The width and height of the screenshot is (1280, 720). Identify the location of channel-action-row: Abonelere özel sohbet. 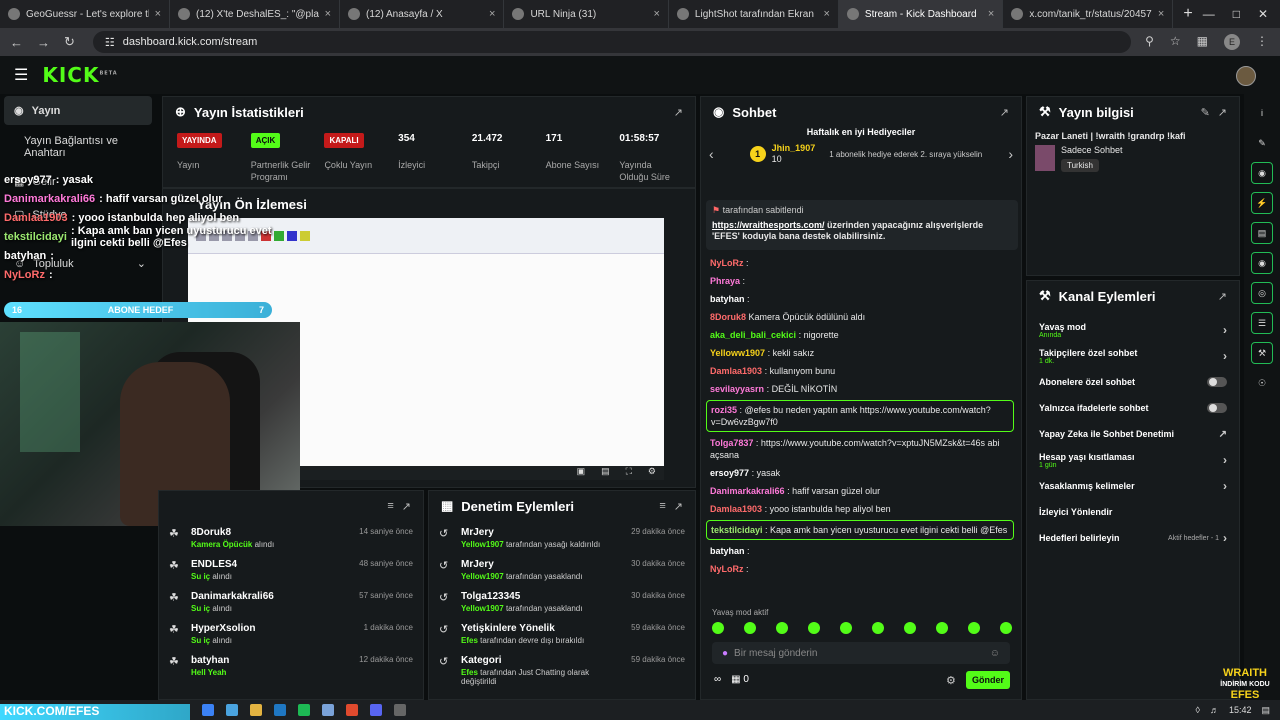
(1133, 382).